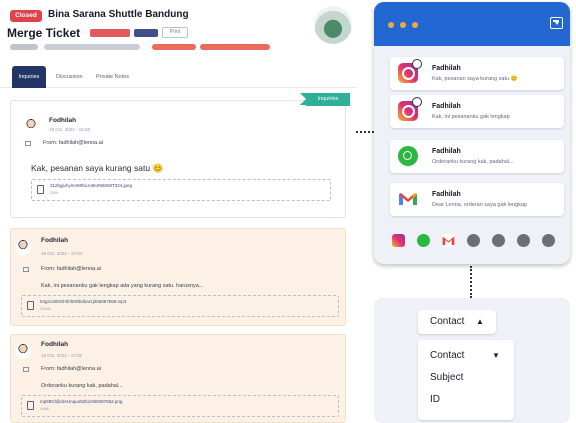  I want to click on inbox-download-icon, so click(556, 23).